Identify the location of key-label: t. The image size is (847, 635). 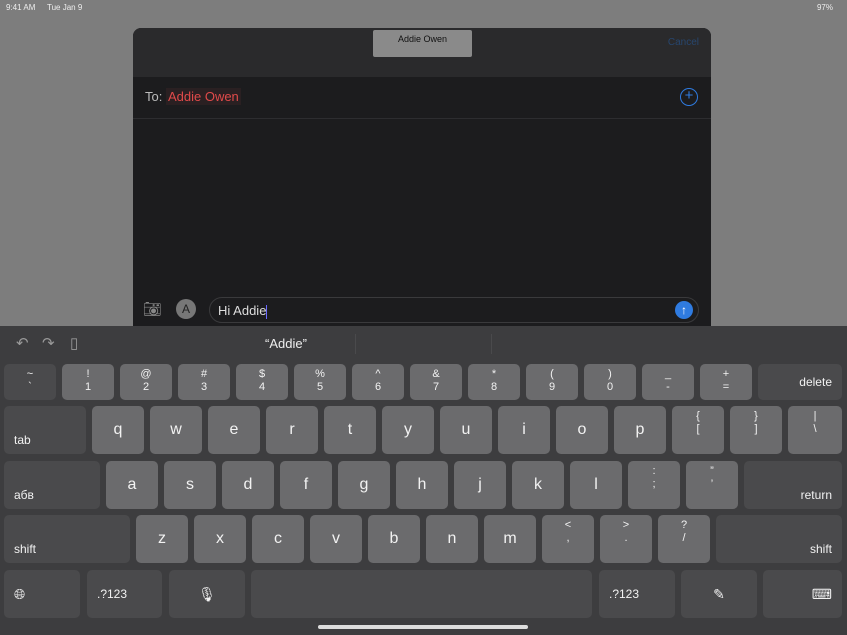
(350, 429).